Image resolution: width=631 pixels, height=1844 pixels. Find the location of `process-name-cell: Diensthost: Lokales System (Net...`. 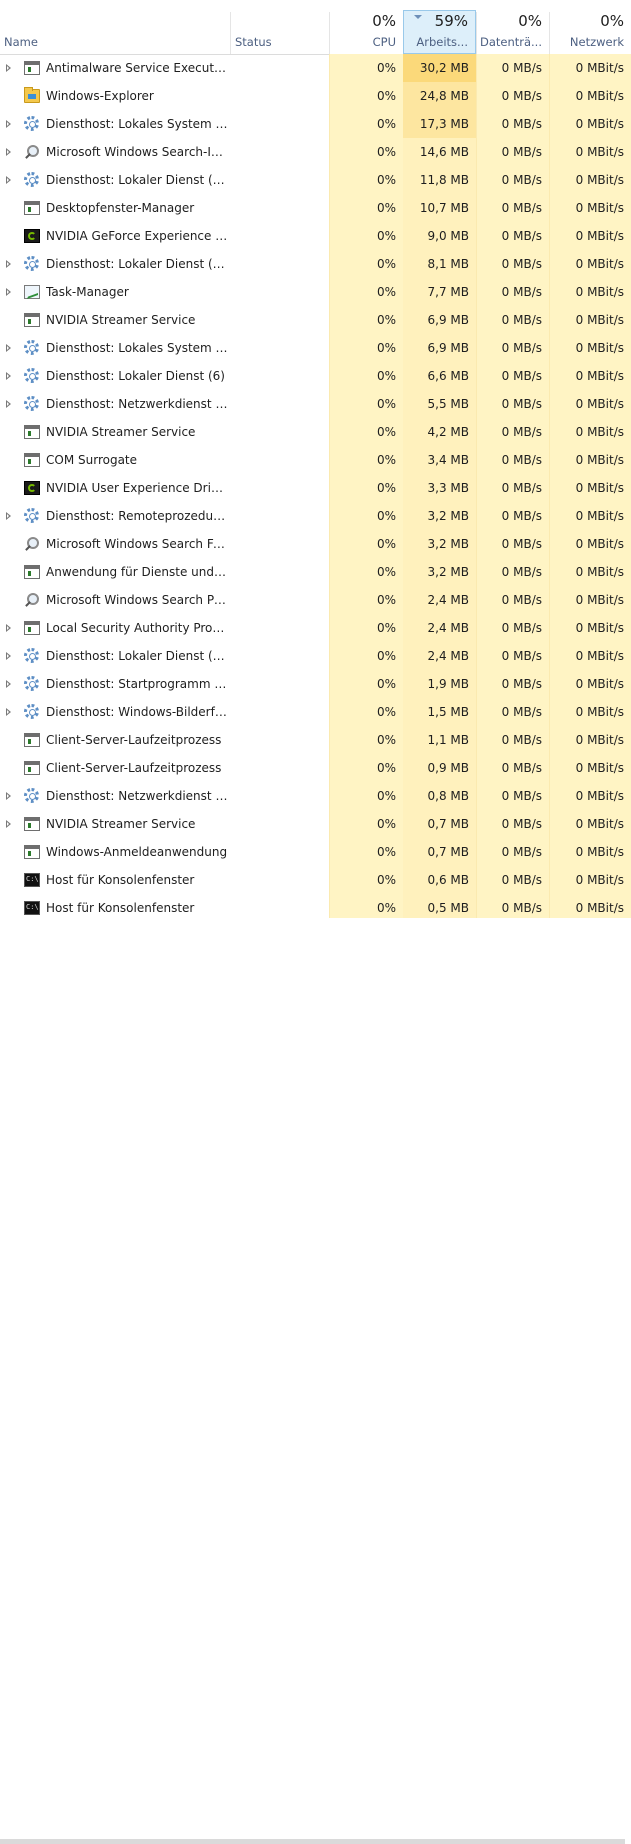

process-name-cell: Diensthost: Lokales System (Net... is located at coordinates (164, 348).